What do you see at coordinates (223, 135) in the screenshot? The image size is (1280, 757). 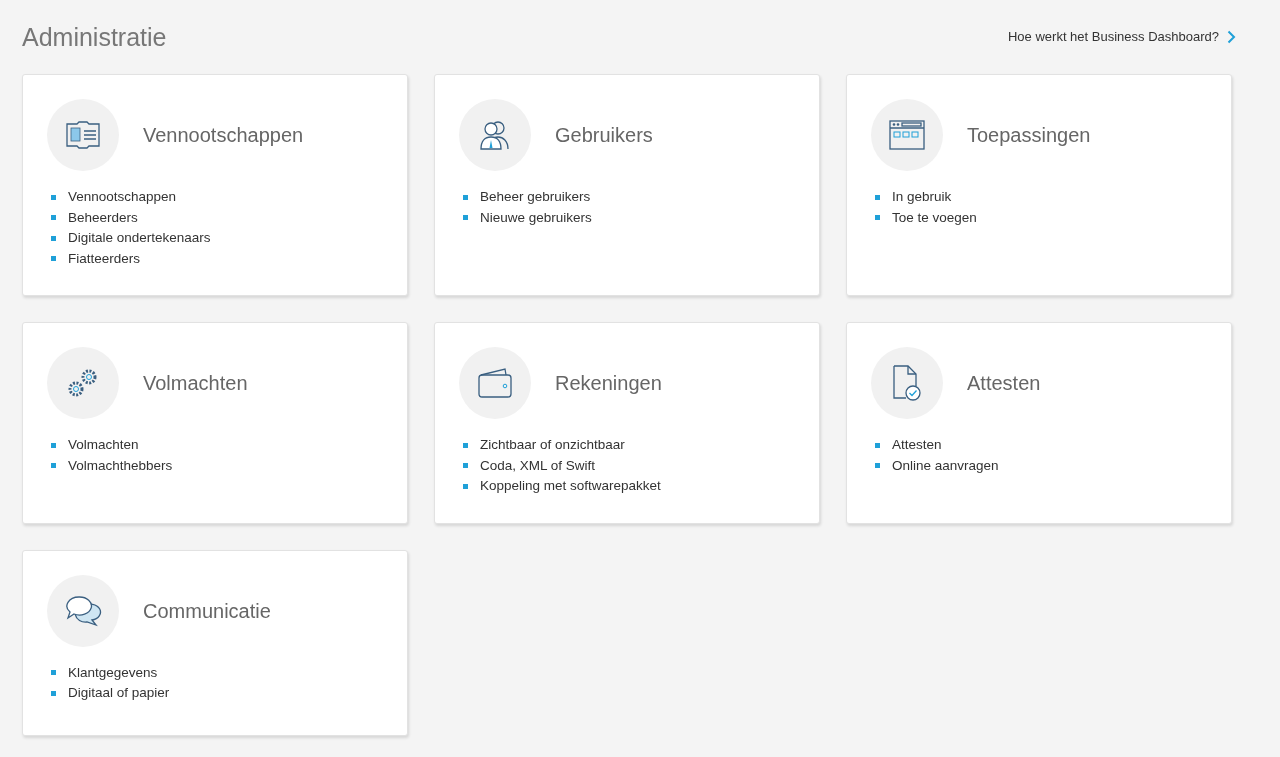 I see `card-title: Vennootschappen` at bounding box center [223, 135].